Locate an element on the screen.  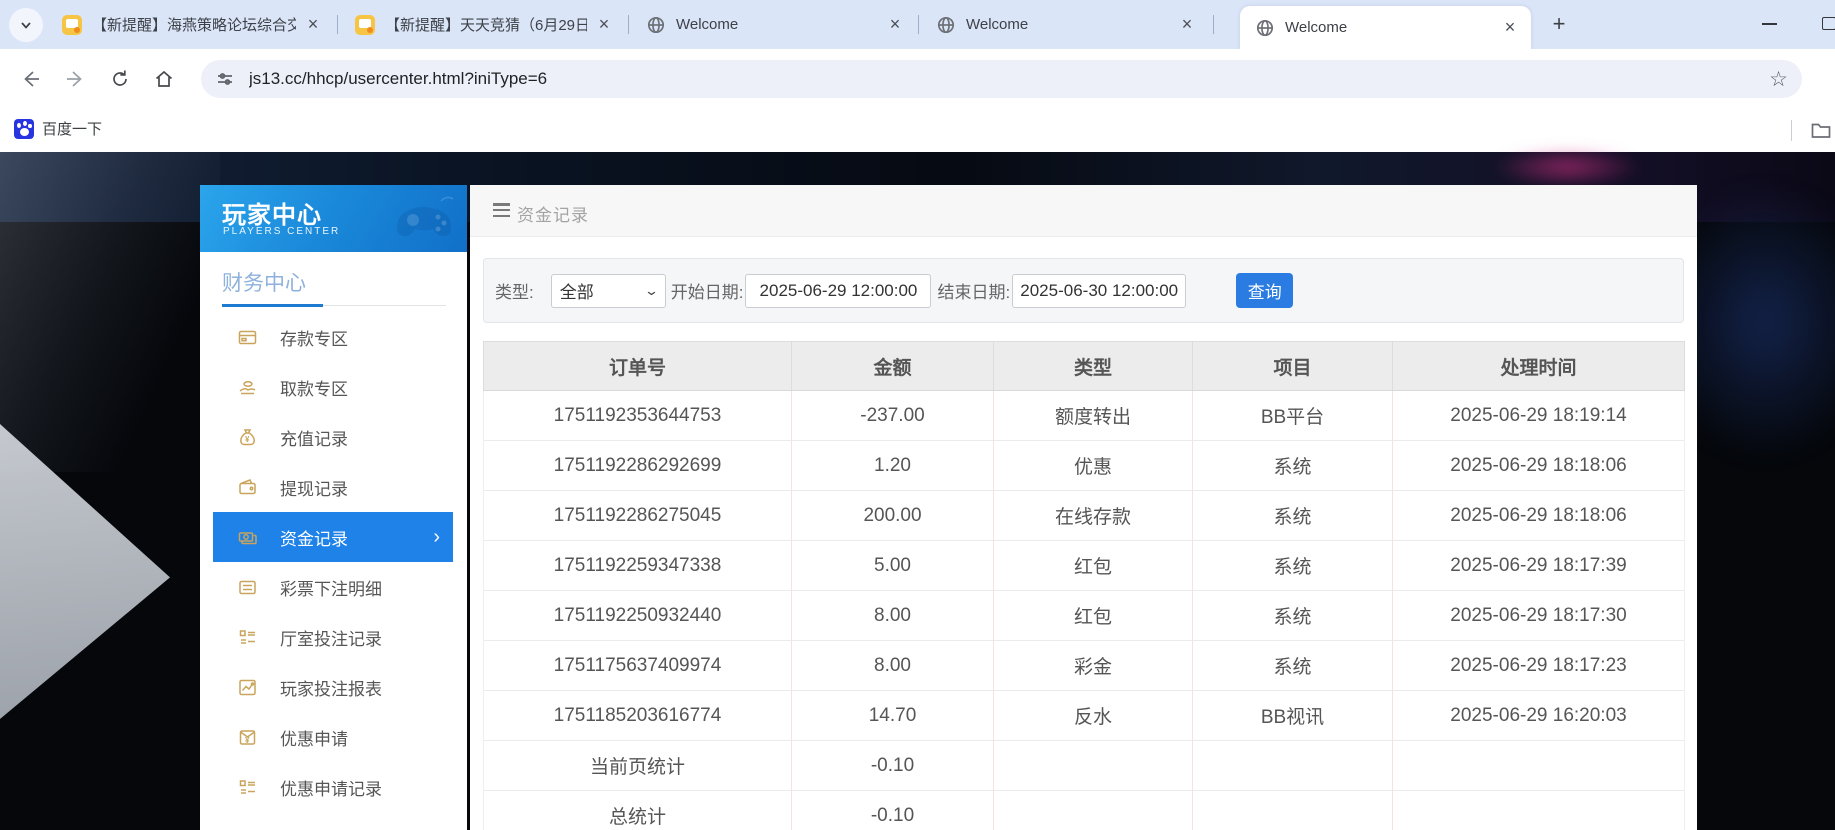
sidebar-item-hall-bet-record: 厅室投注记录 is located at coordinates (333, 637).